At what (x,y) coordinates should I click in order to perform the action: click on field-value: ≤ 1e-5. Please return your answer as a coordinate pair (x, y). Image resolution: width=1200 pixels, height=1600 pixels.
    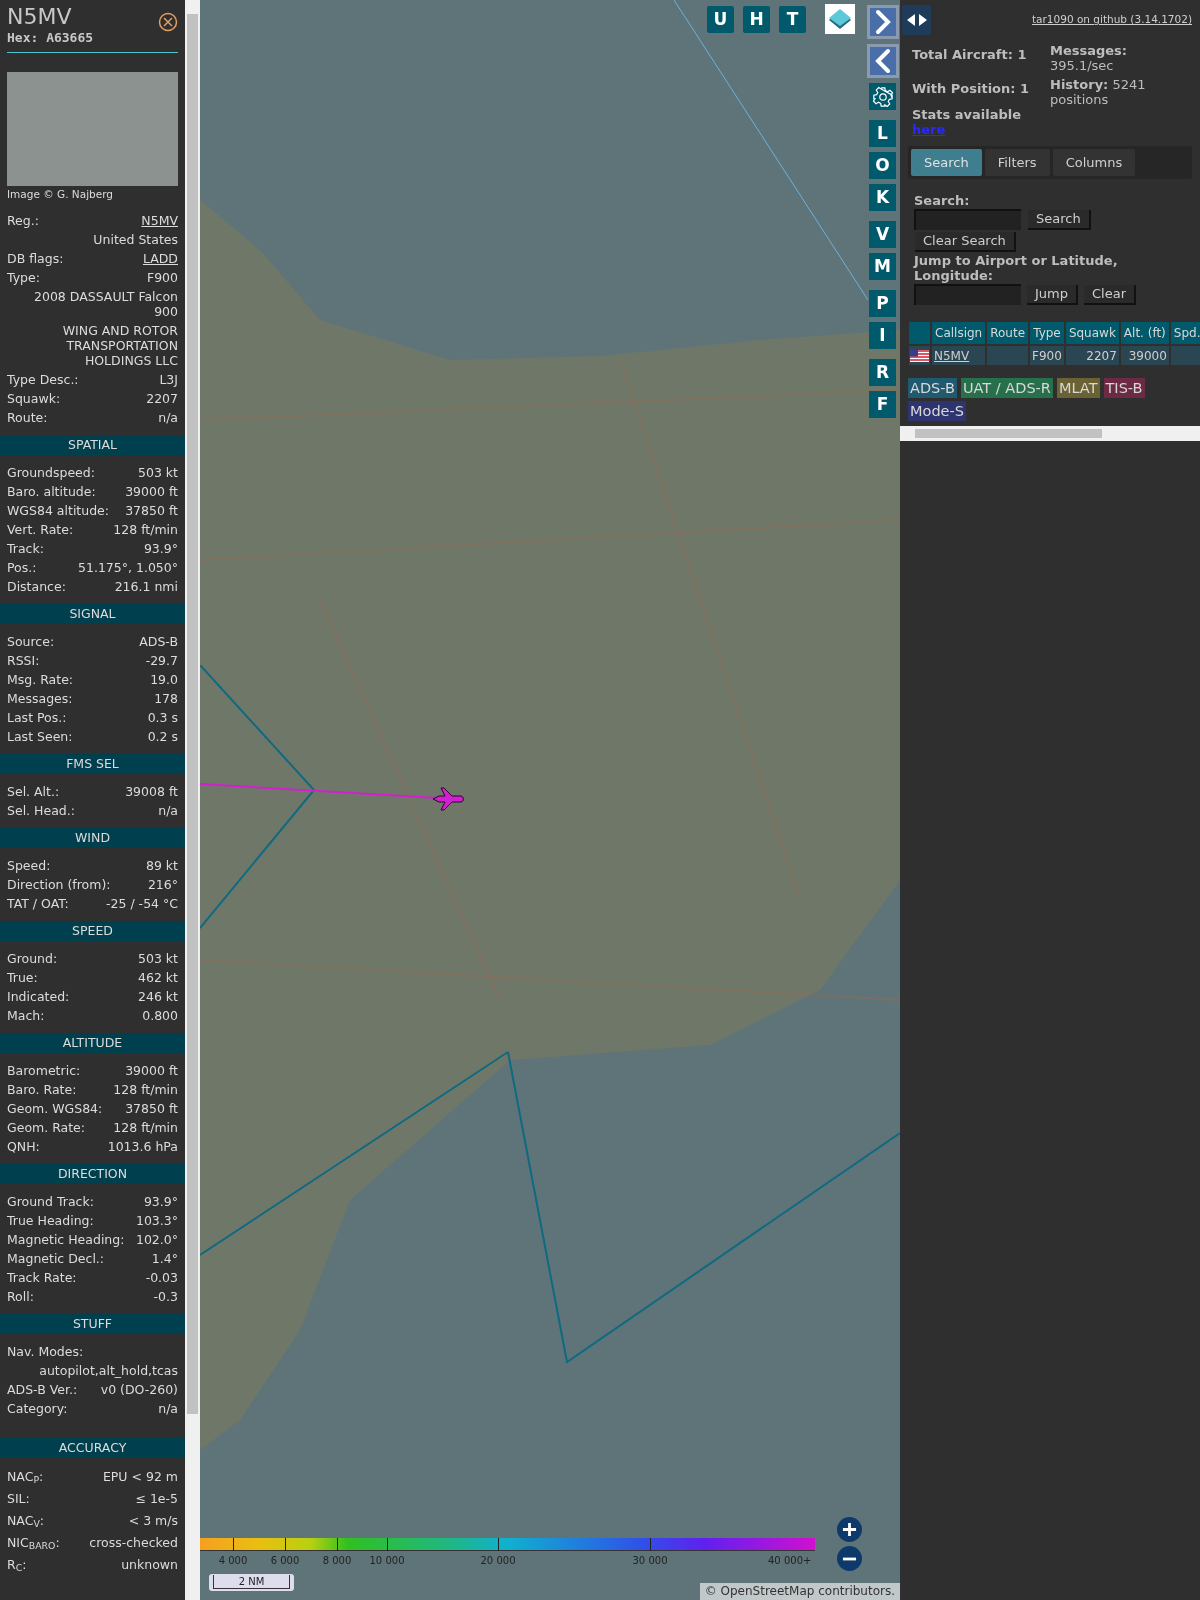
    Looking at the image, I should click on (156, 1499).